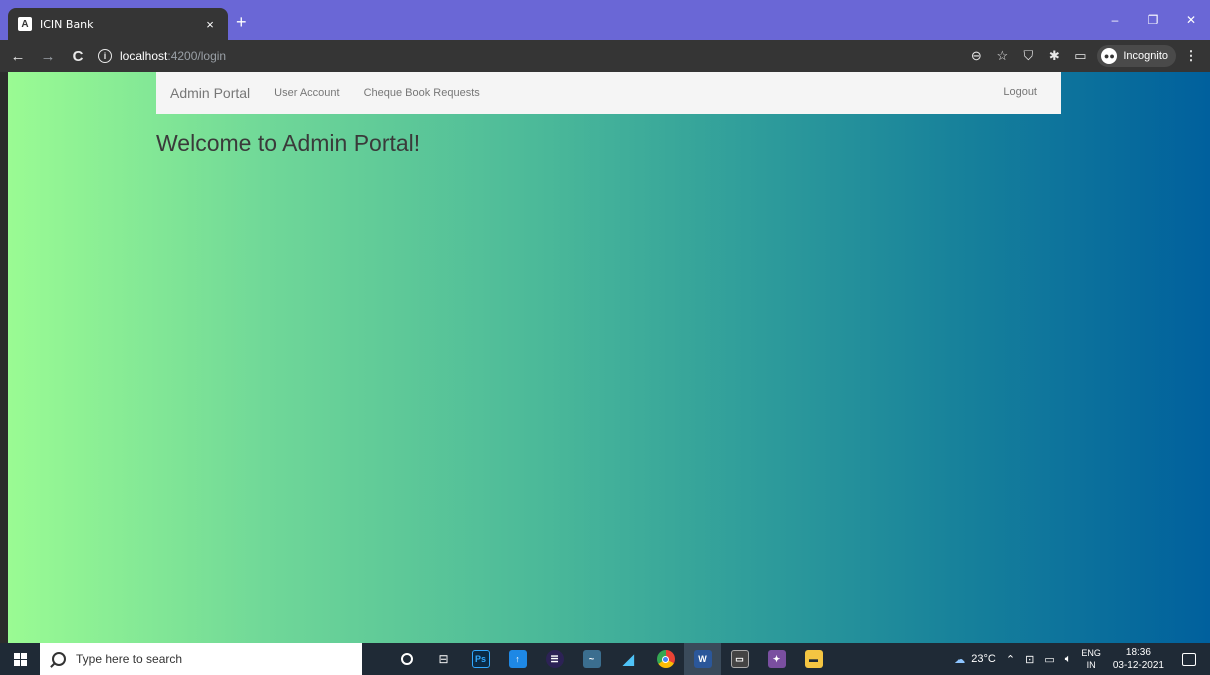  Describe the element at coordinates (983, 659) in the screenshot. I see `weather-temp: 23°C` at that location.